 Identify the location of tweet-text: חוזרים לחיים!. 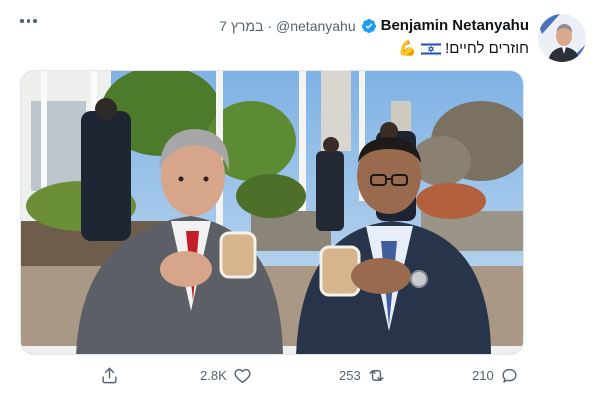
(487, 48).